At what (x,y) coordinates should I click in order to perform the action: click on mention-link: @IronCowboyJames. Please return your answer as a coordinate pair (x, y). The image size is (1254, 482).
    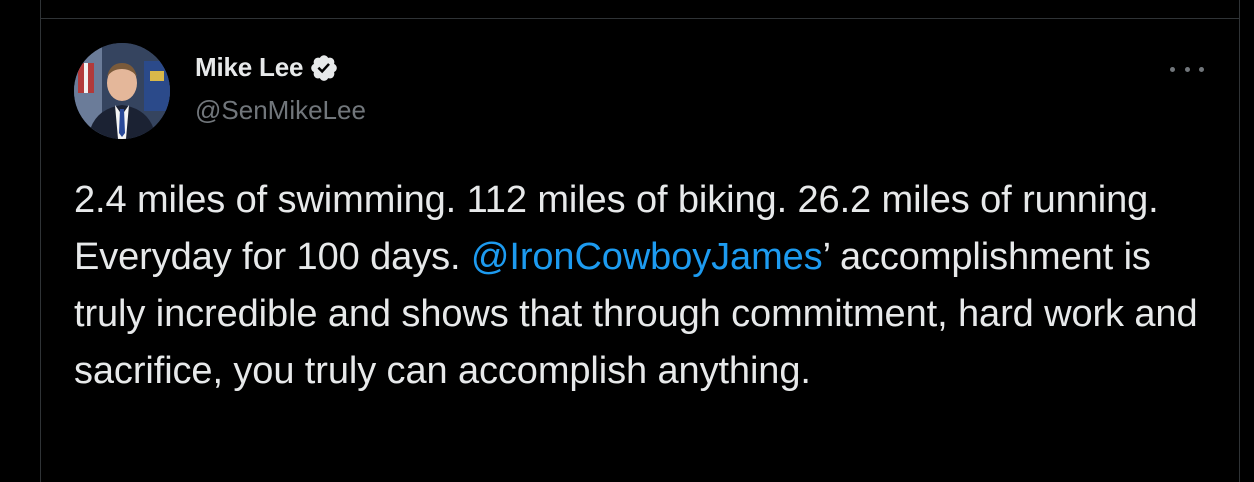
    Looking at the image, I should click on (647, 257).